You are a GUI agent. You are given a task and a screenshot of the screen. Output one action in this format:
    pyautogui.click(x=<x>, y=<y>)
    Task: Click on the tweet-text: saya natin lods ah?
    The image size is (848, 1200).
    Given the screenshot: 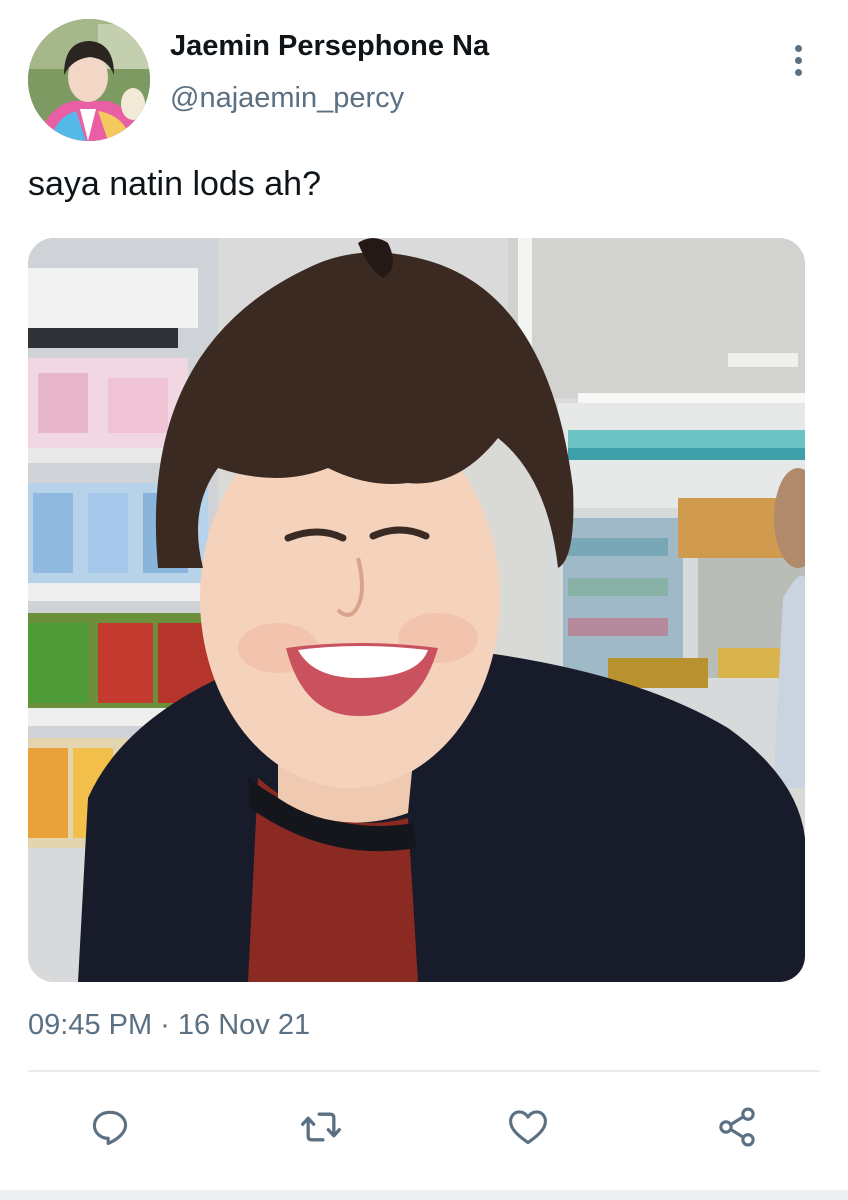 What is the action you would take?
    pyautogui.click(x=174, y=184)
    